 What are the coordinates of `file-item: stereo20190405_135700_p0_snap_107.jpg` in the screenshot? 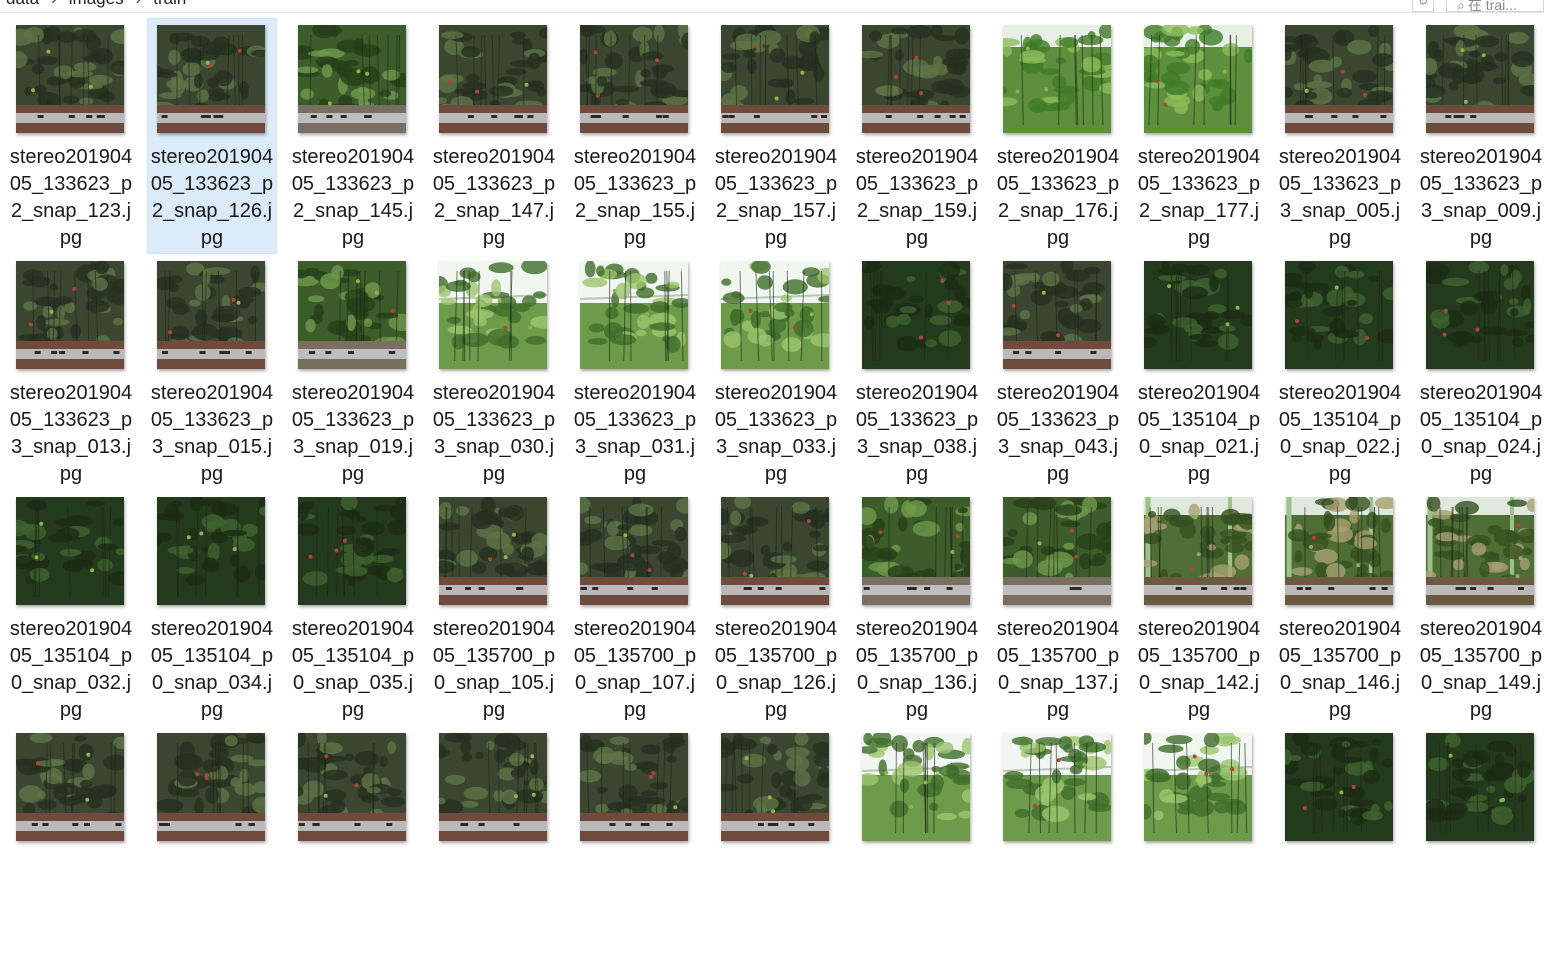 It's located at (635, 608).